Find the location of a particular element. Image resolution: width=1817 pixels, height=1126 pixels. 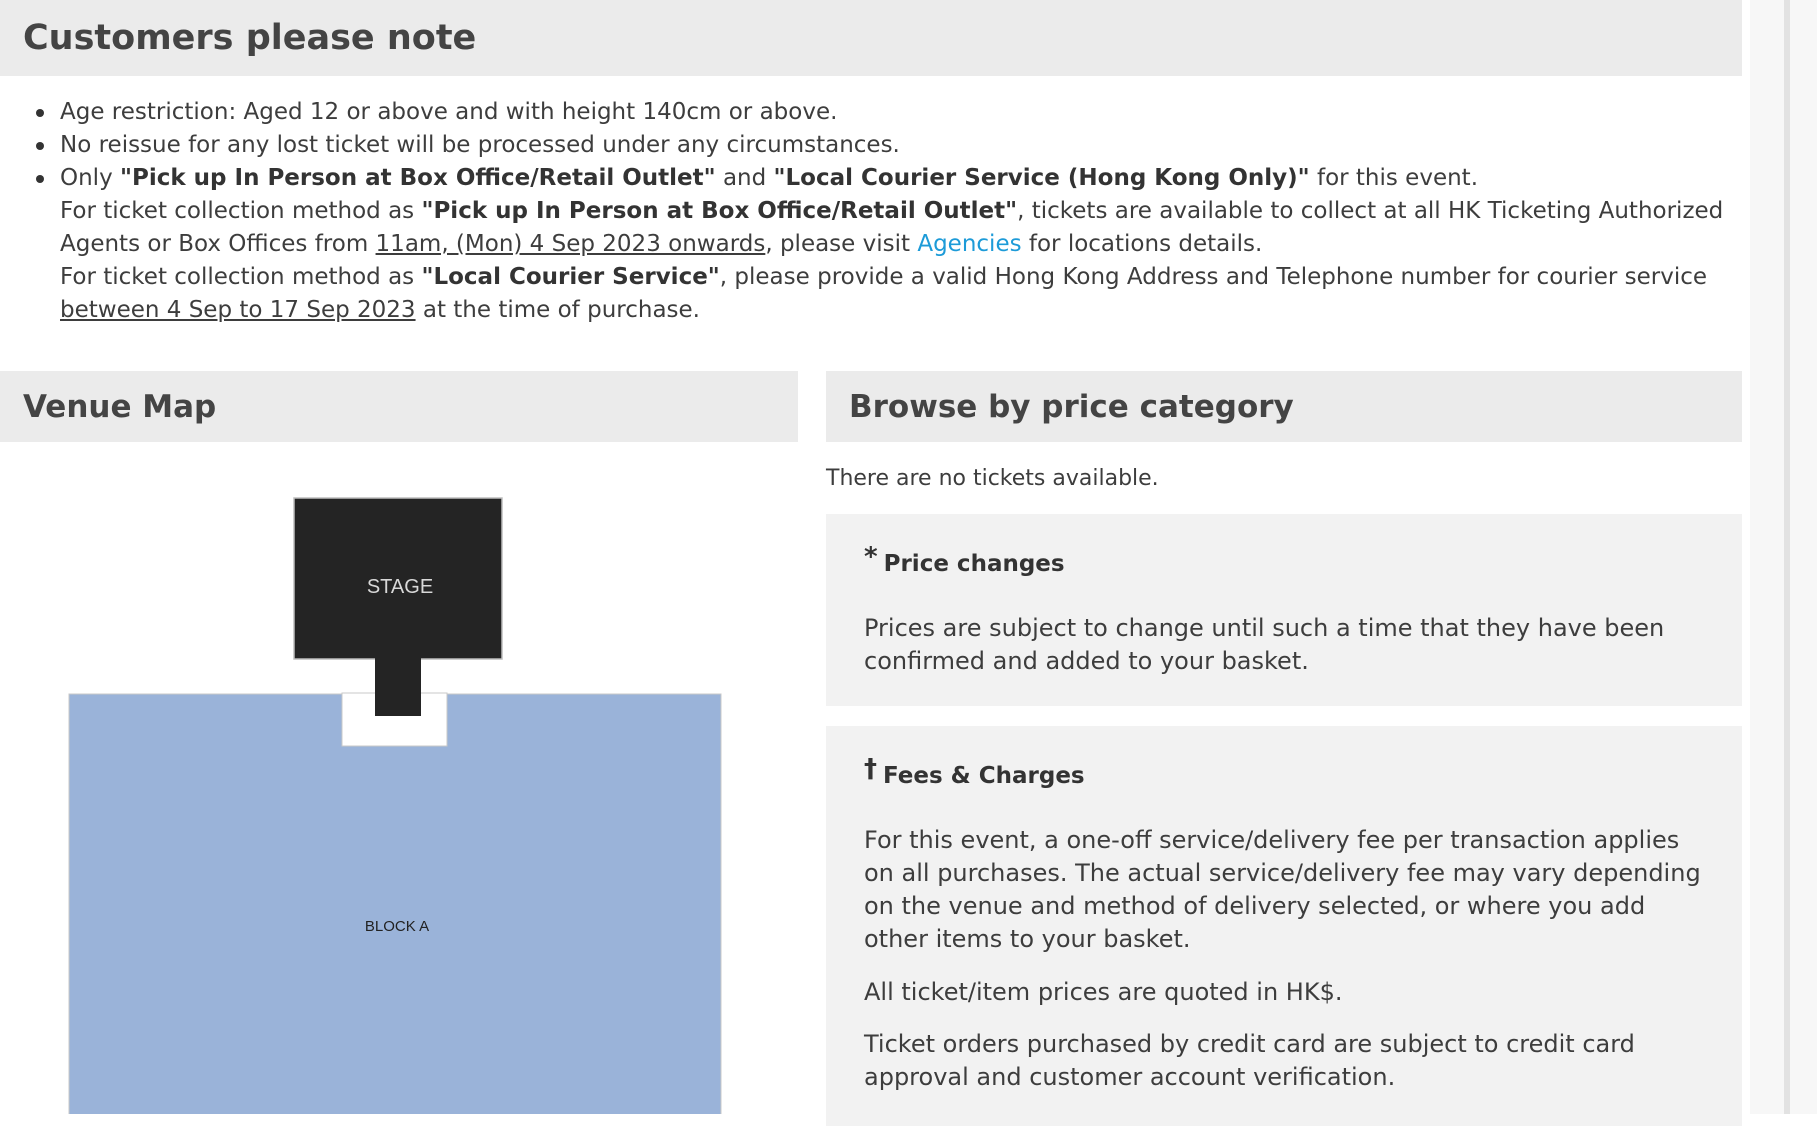

price-category-header: Browse by price category is located at coordinates (1284, 406).